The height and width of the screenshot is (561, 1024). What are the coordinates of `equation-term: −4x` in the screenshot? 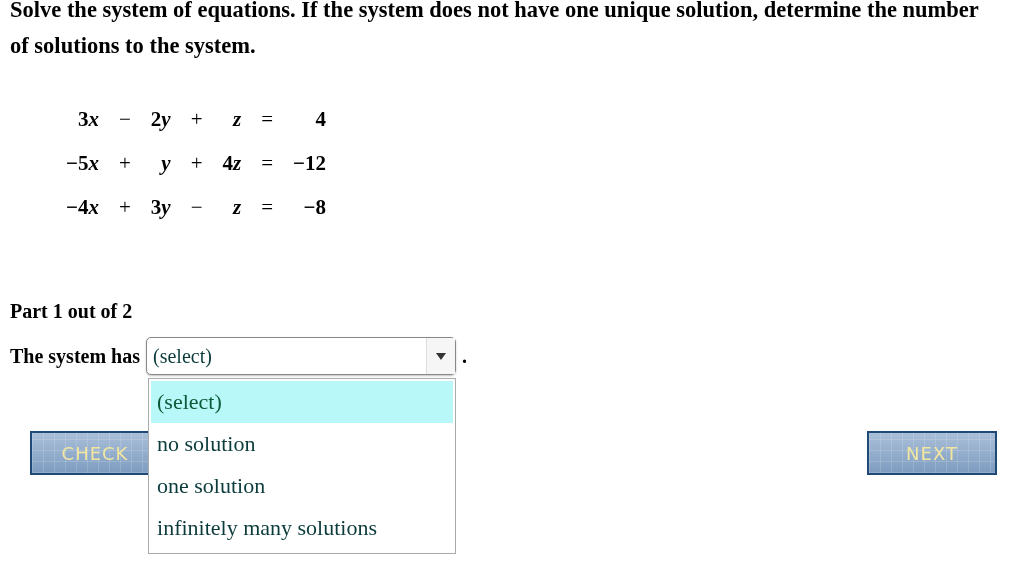 It's located at (82, 207).